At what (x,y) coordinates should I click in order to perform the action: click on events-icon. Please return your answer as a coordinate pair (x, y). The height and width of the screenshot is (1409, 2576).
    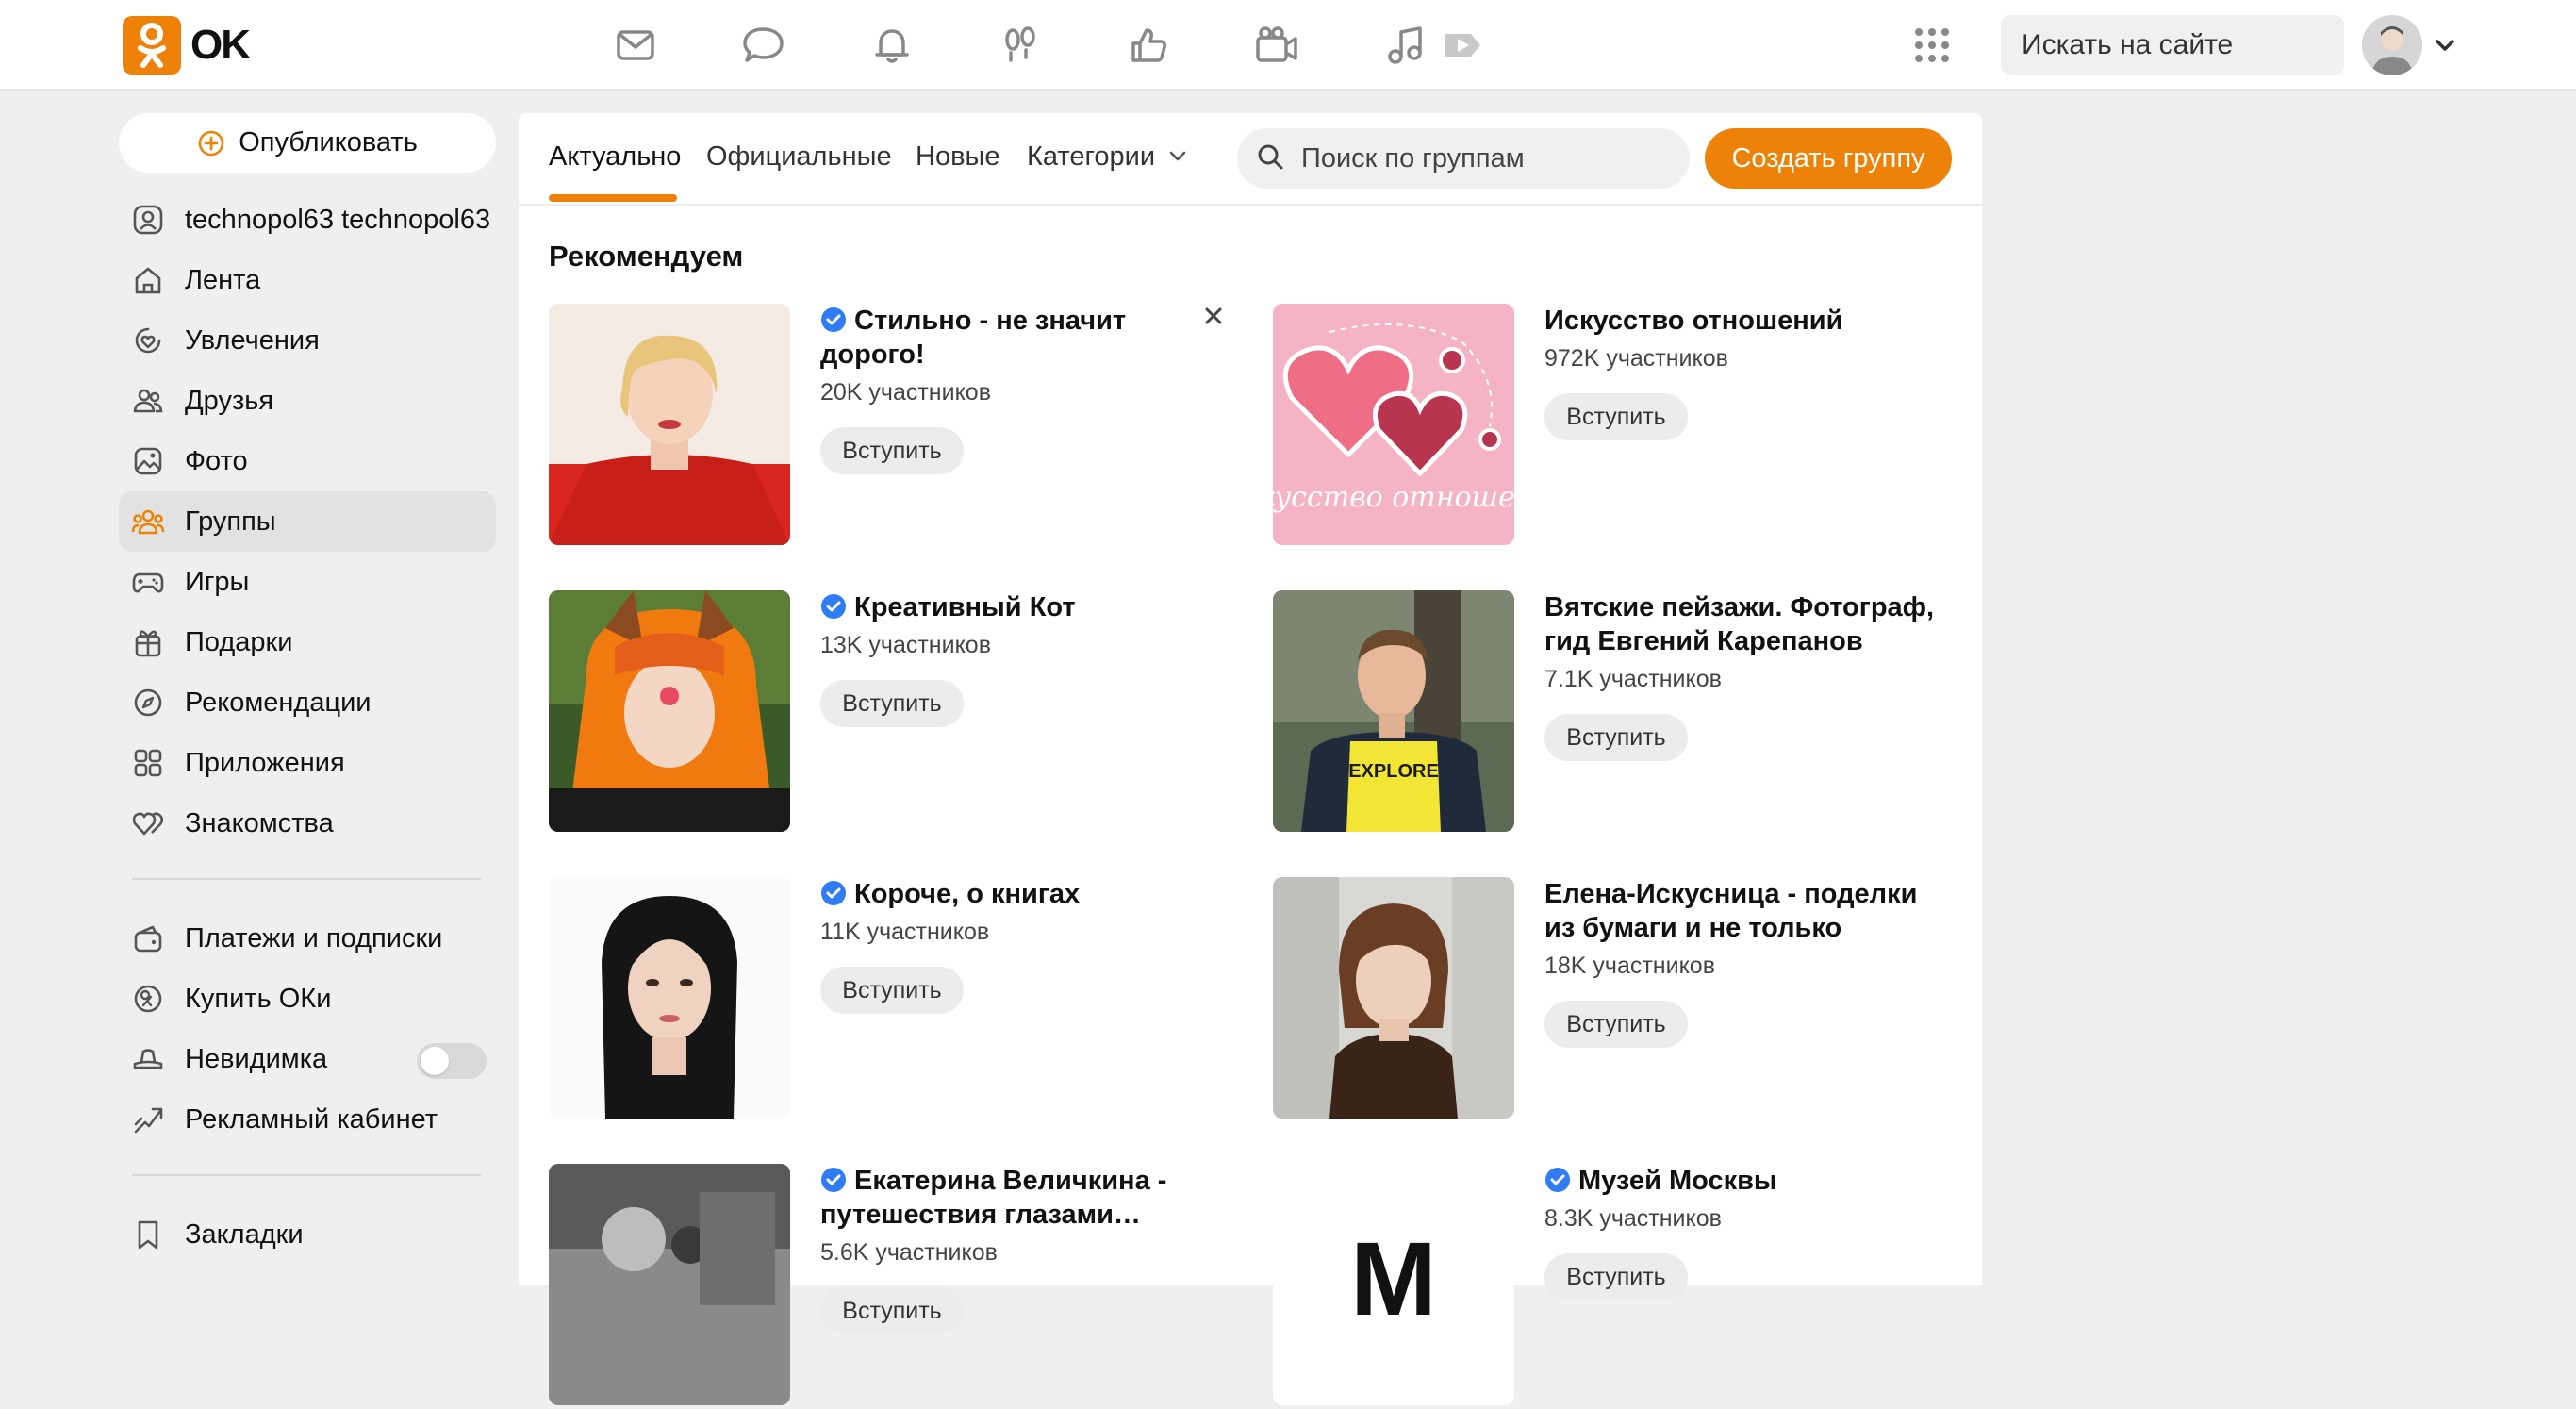
    Looking at the image, I should click on (1148, 45).